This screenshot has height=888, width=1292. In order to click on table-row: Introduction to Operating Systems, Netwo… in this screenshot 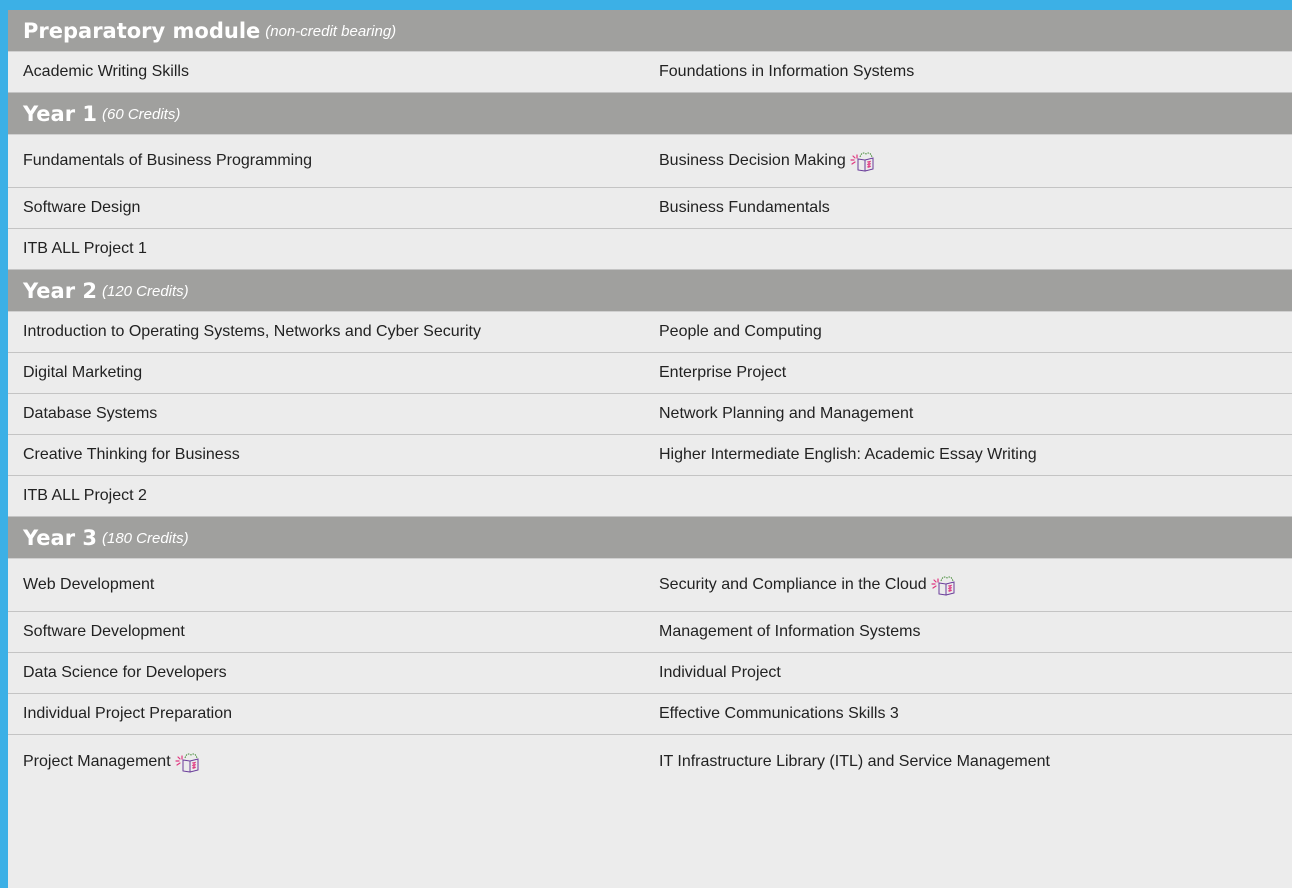, I will do `click(650, 332)`.